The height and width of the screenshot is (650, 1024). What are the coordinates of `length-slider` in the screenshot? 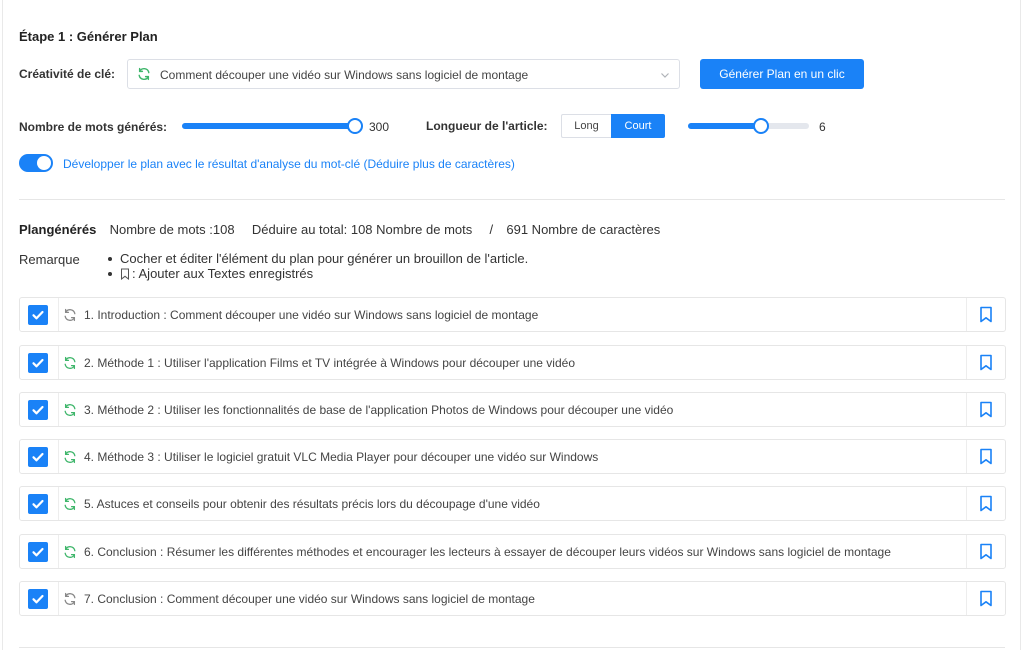 It's located at (748, 126).